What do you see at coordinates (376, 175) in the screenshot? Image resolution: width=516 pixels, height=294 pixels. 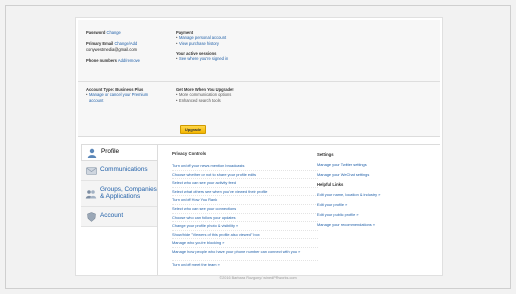 I see `settings-link: Manage your WeChat settings` at bounding box center [376, 175].